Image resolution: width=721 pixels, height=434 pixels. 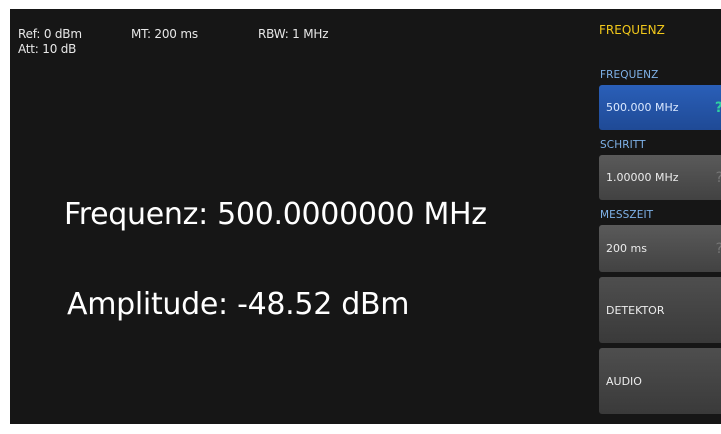 I want to click on detector-softkey: DETEKTOR, so click(x=660, y=310).